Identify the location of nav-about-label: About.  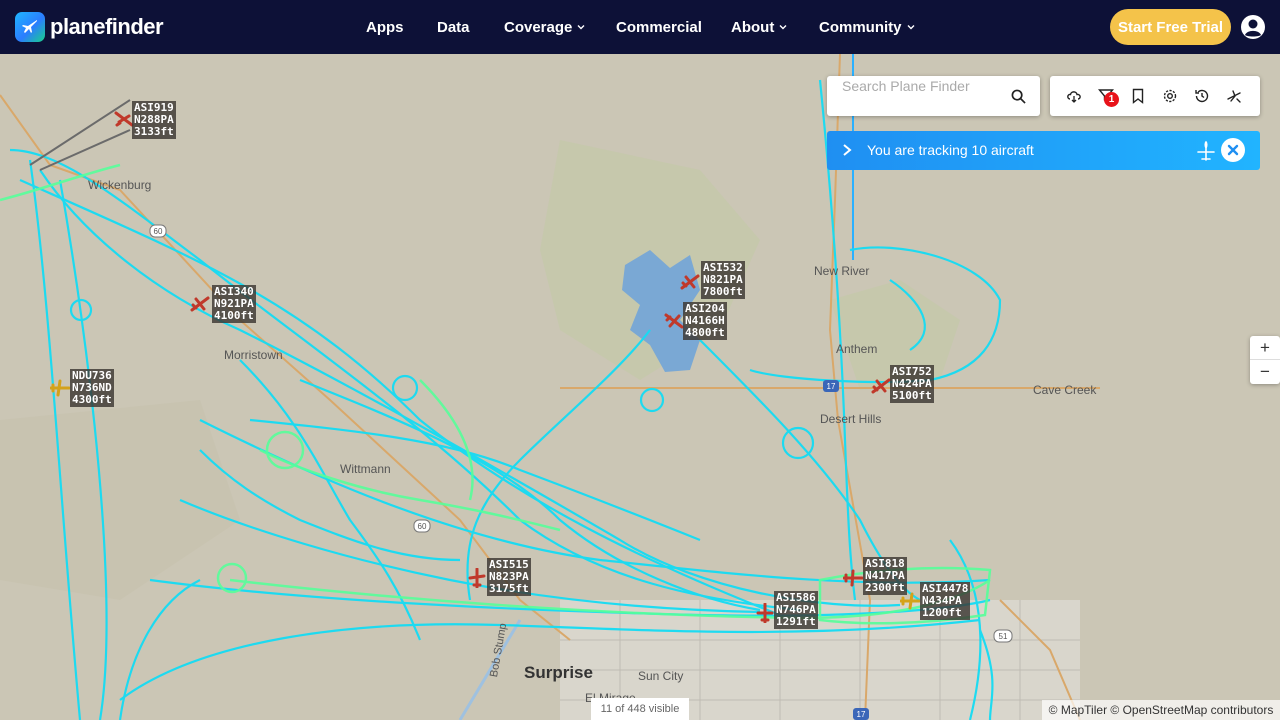
(753, 27).